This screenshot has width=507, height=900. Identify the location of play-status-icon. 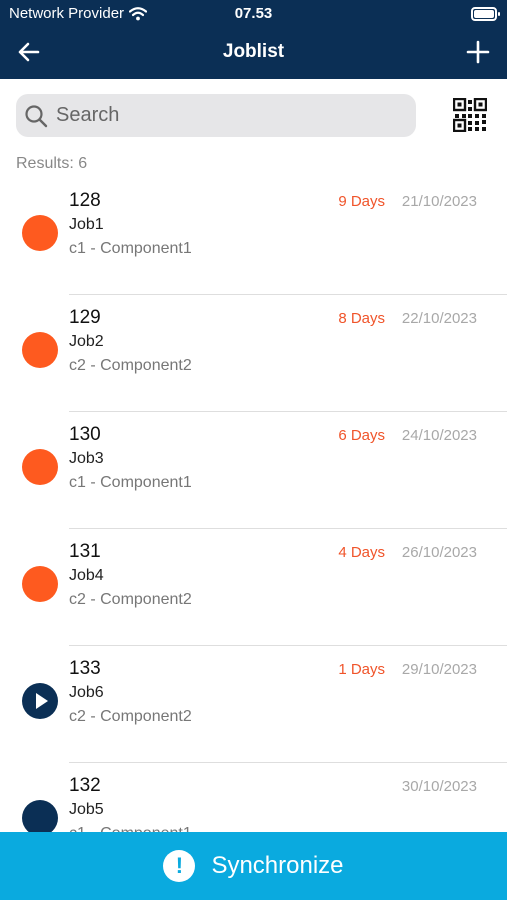
(40, 701).